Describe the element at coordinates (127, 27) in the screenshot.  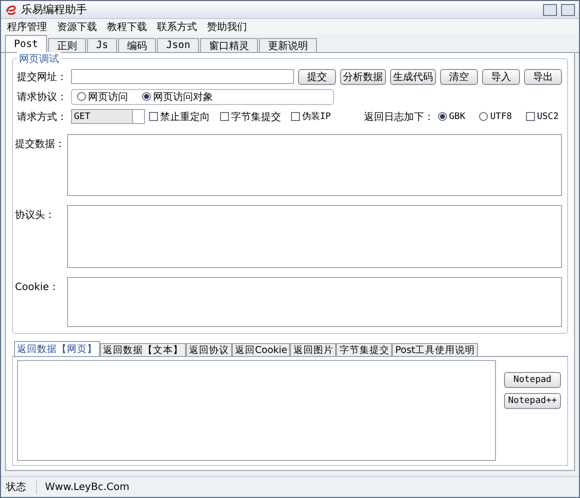
I see `menu-item: 教程下载` at that location.